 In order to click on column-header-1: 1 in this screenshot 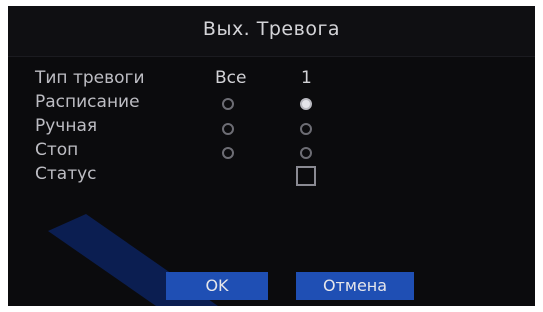, I will do `click(306, 78)`.